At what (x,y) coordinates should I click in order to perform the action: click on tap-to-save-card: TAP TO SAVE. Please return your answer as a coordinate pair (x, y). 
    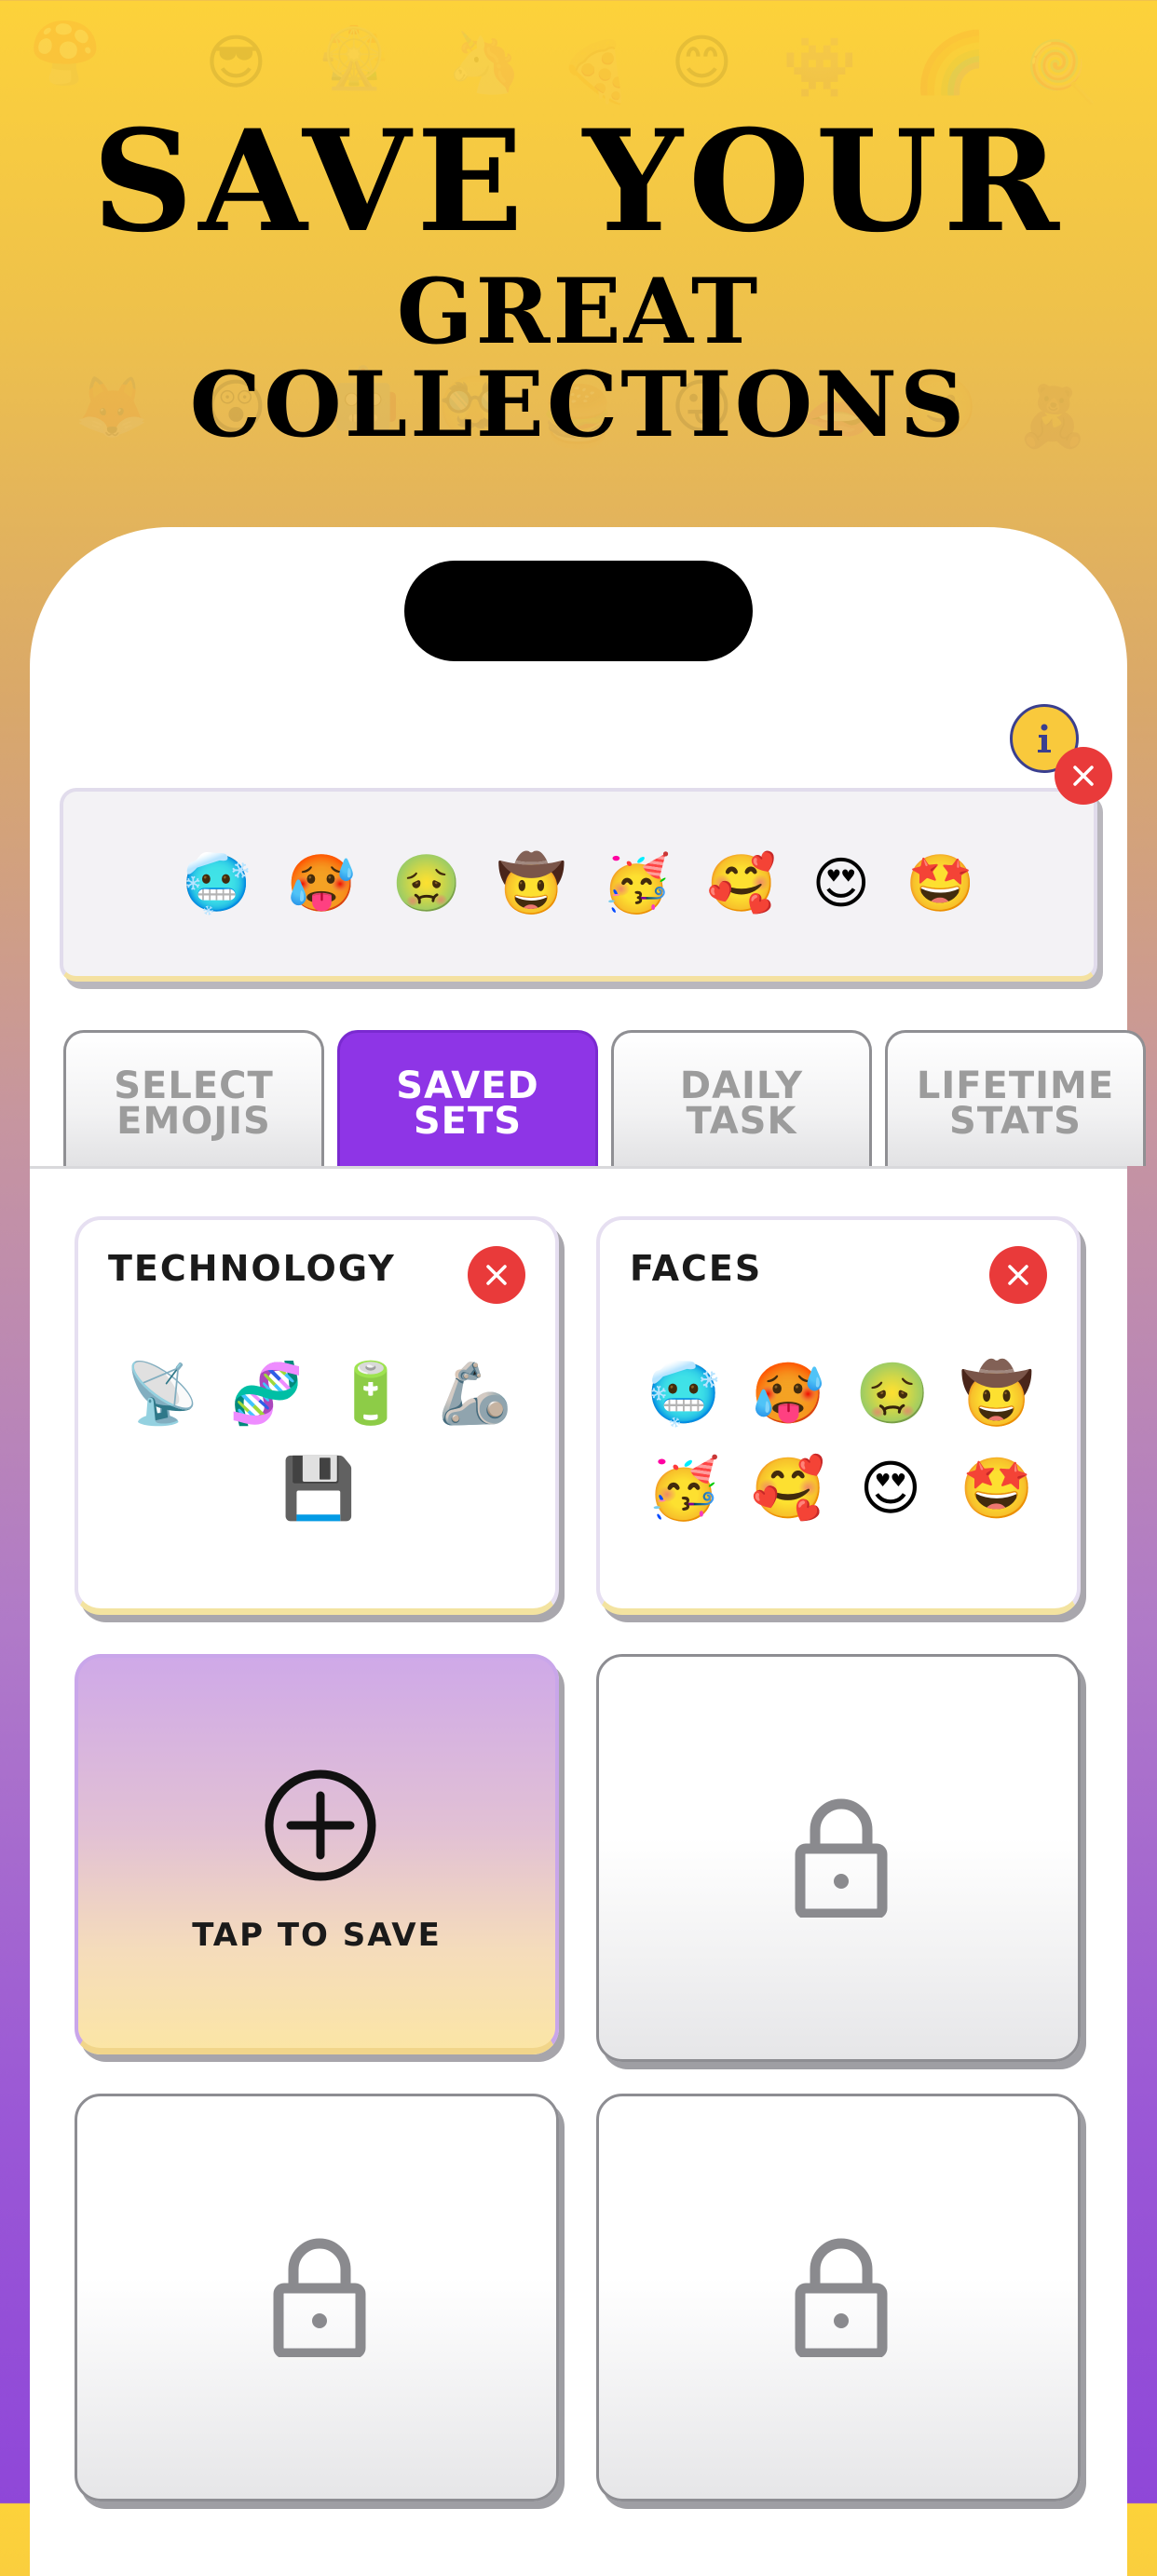
    Looking at the image, I should click on (317, 1854).